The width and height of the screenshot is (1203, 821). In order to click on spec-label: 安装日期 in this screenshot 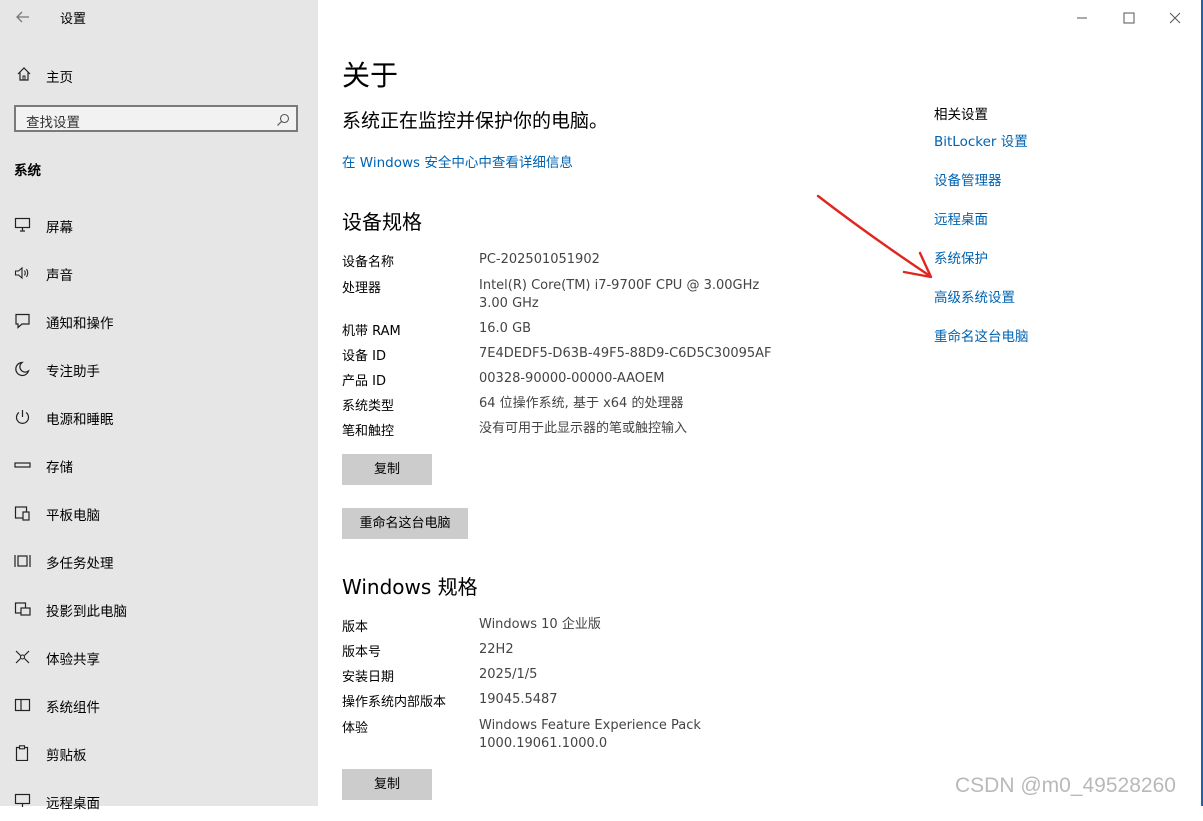, I will do `click(368, 677)`.